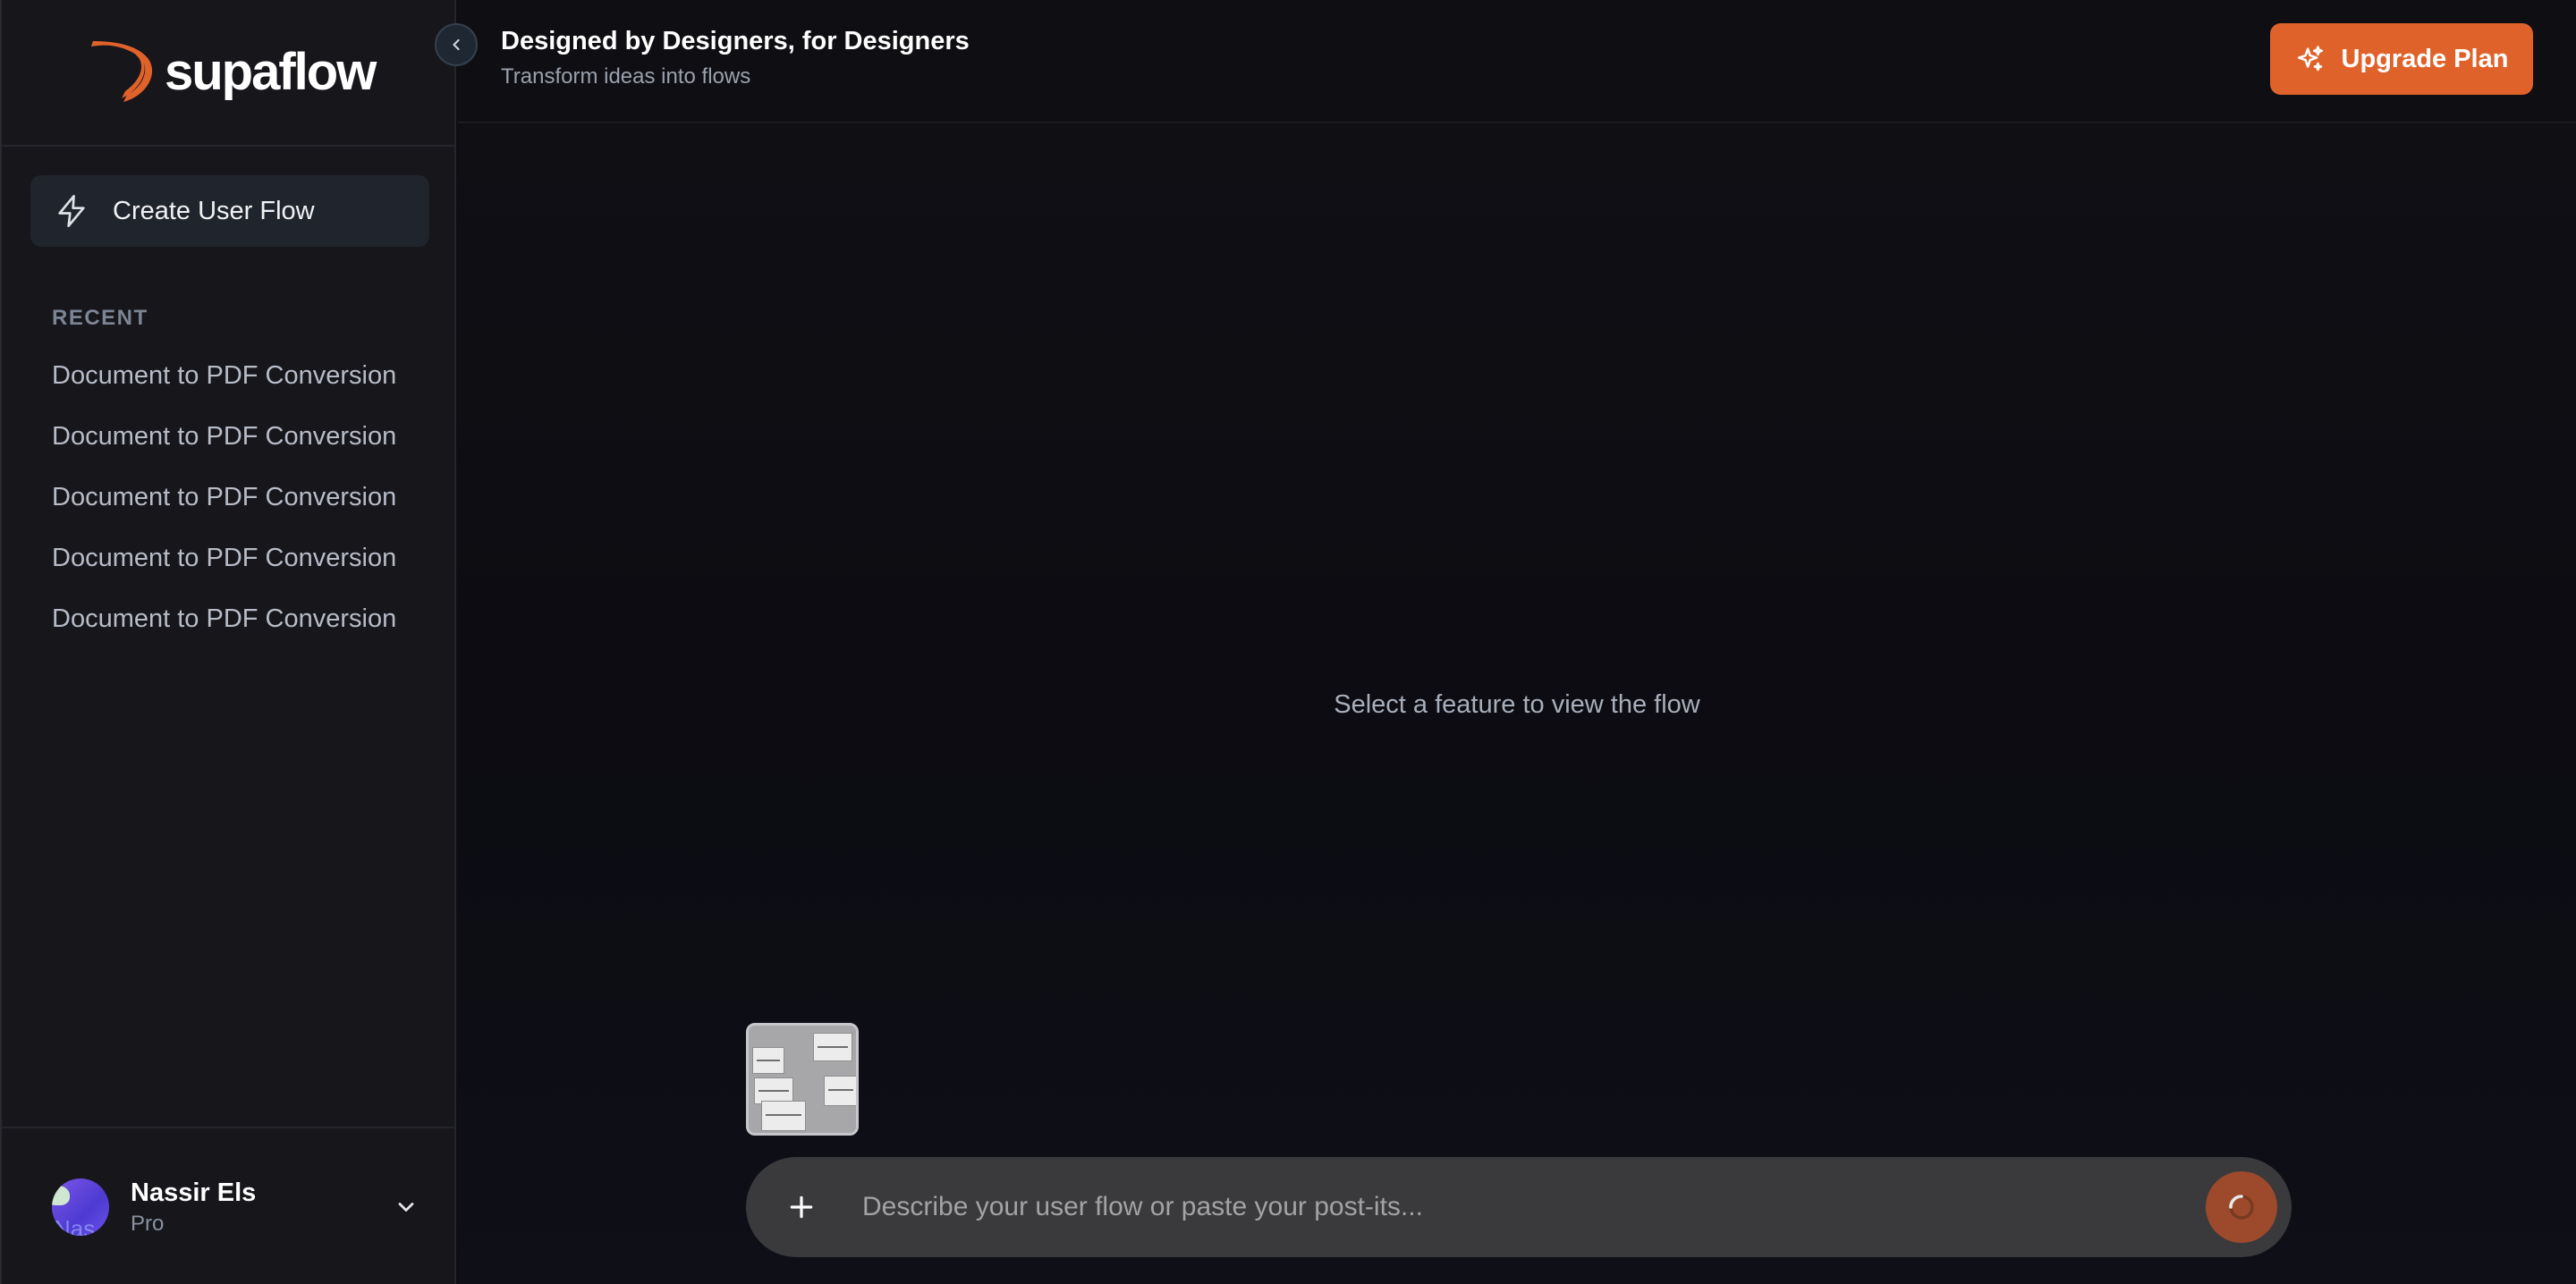  What do you see at coordinates (406, 1207) in the screenshot?
I see `chevron-down-icon` at bounding box center [406, 1207].